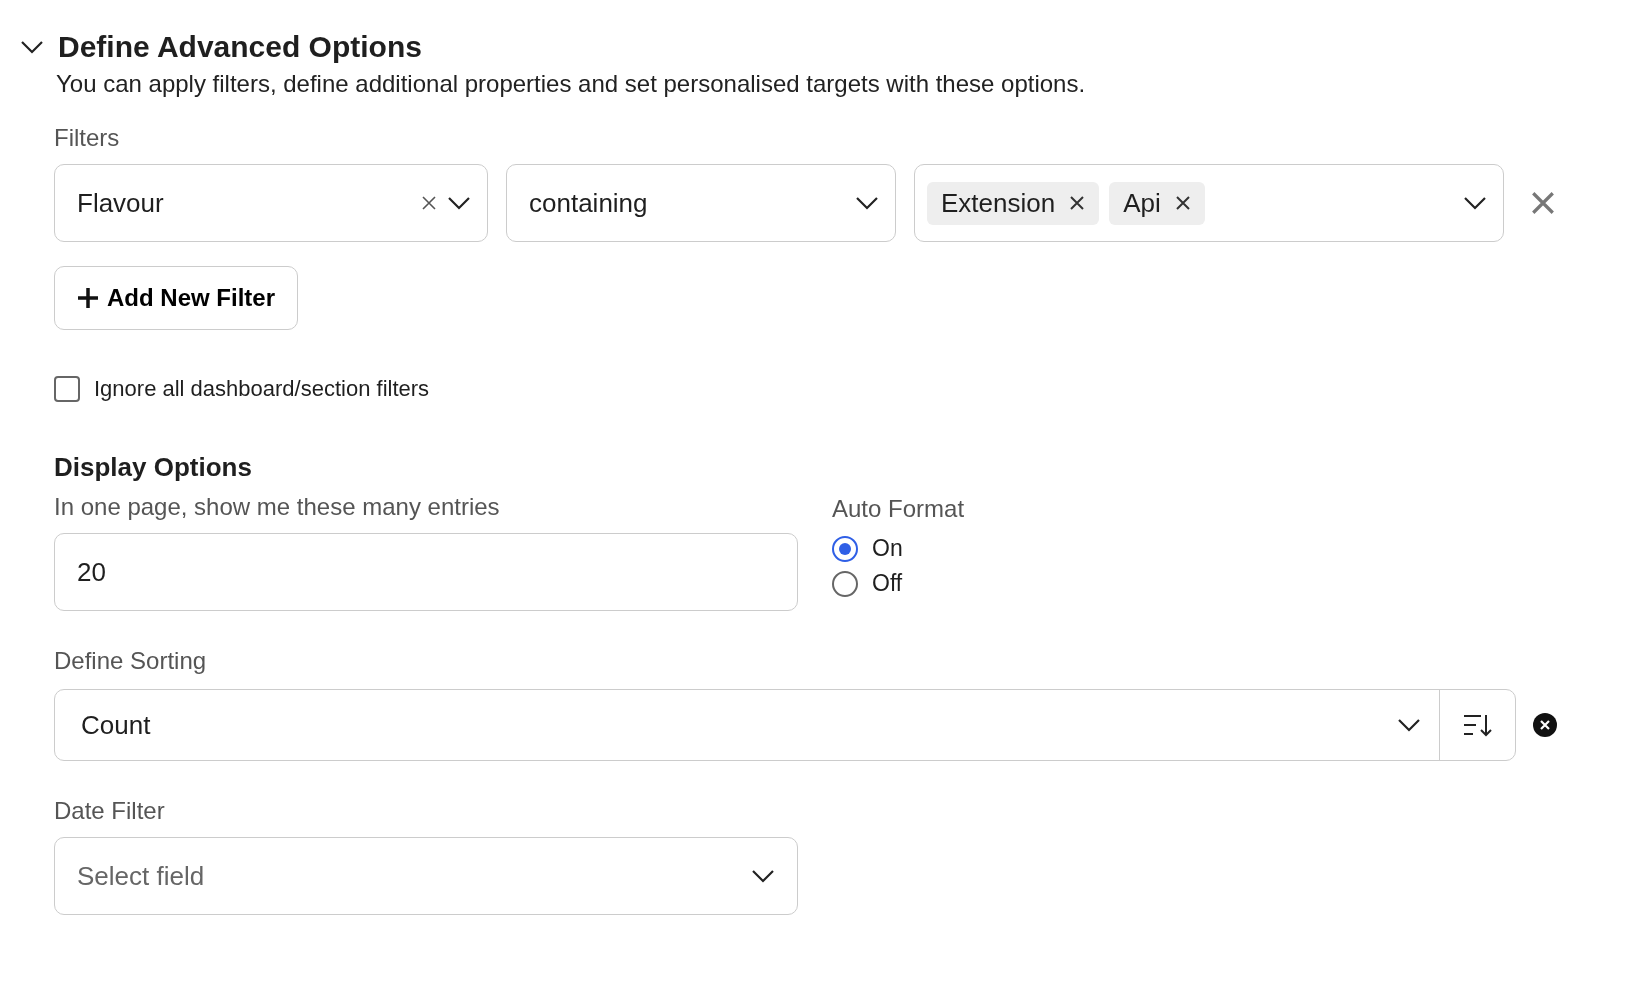 The width and height of the screenshot is (1640, 1004). Describe the element at coordinates (887, 548) in the screenshot. I see `radio-label: On` at that location.